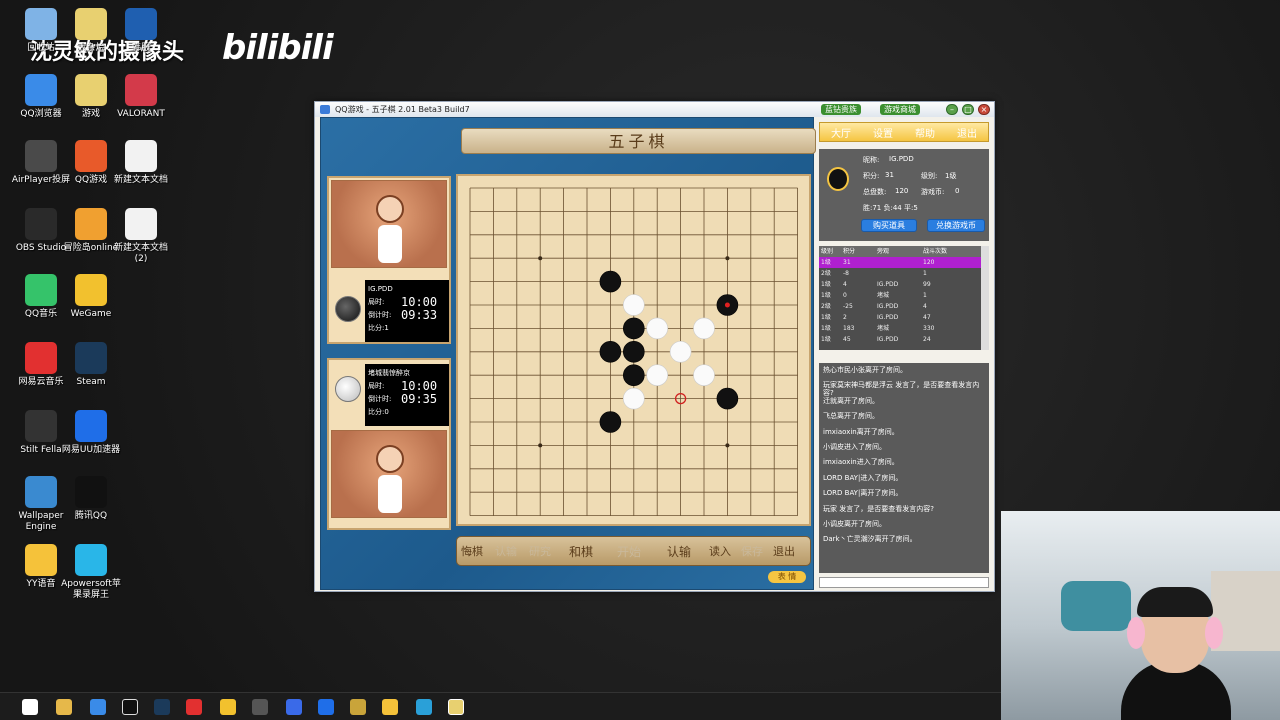  I want to click on table-cell, so click(900, 273).